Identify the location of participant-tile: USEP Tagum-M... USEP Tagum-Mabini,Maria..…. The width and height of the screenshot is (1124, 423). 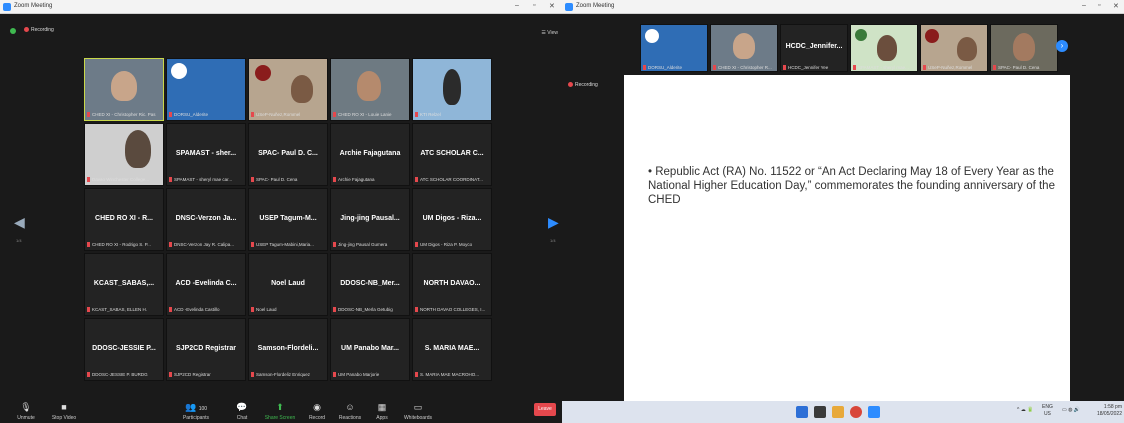
(288, 219).